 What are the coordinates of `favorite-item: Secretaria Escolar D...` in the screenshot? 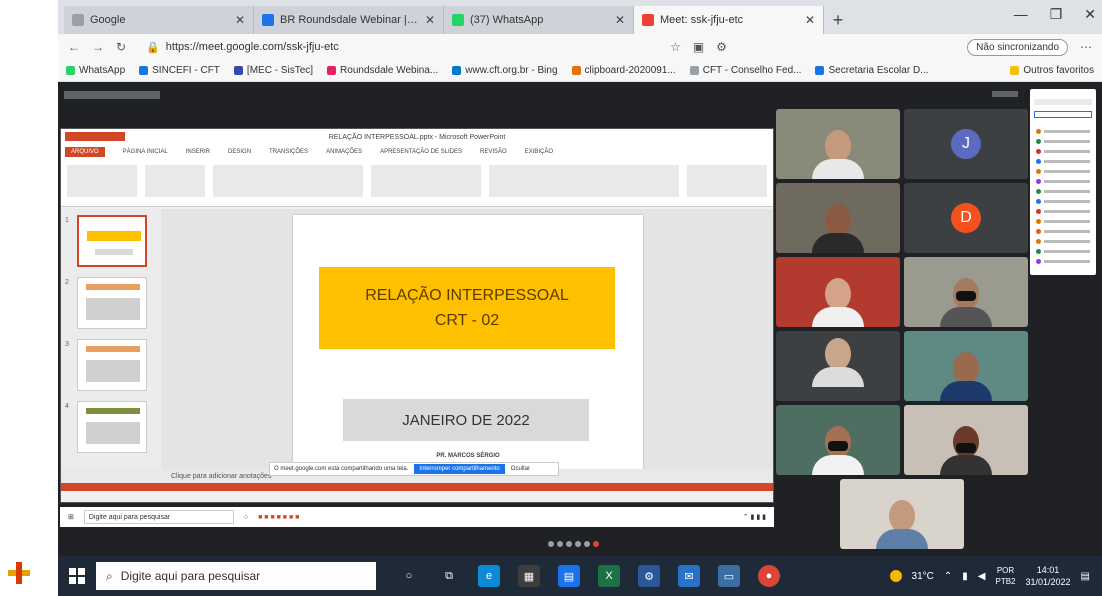 It's located at (872, 70).